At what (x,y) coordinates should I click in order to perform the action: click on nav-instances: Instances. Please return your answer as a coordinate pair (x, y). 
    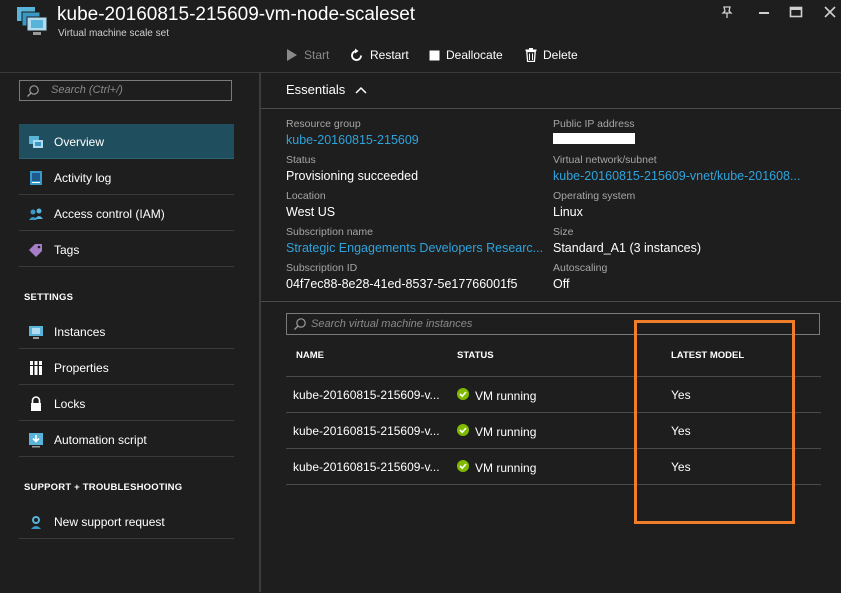
    Looking at the image, I should click on (126, 331).